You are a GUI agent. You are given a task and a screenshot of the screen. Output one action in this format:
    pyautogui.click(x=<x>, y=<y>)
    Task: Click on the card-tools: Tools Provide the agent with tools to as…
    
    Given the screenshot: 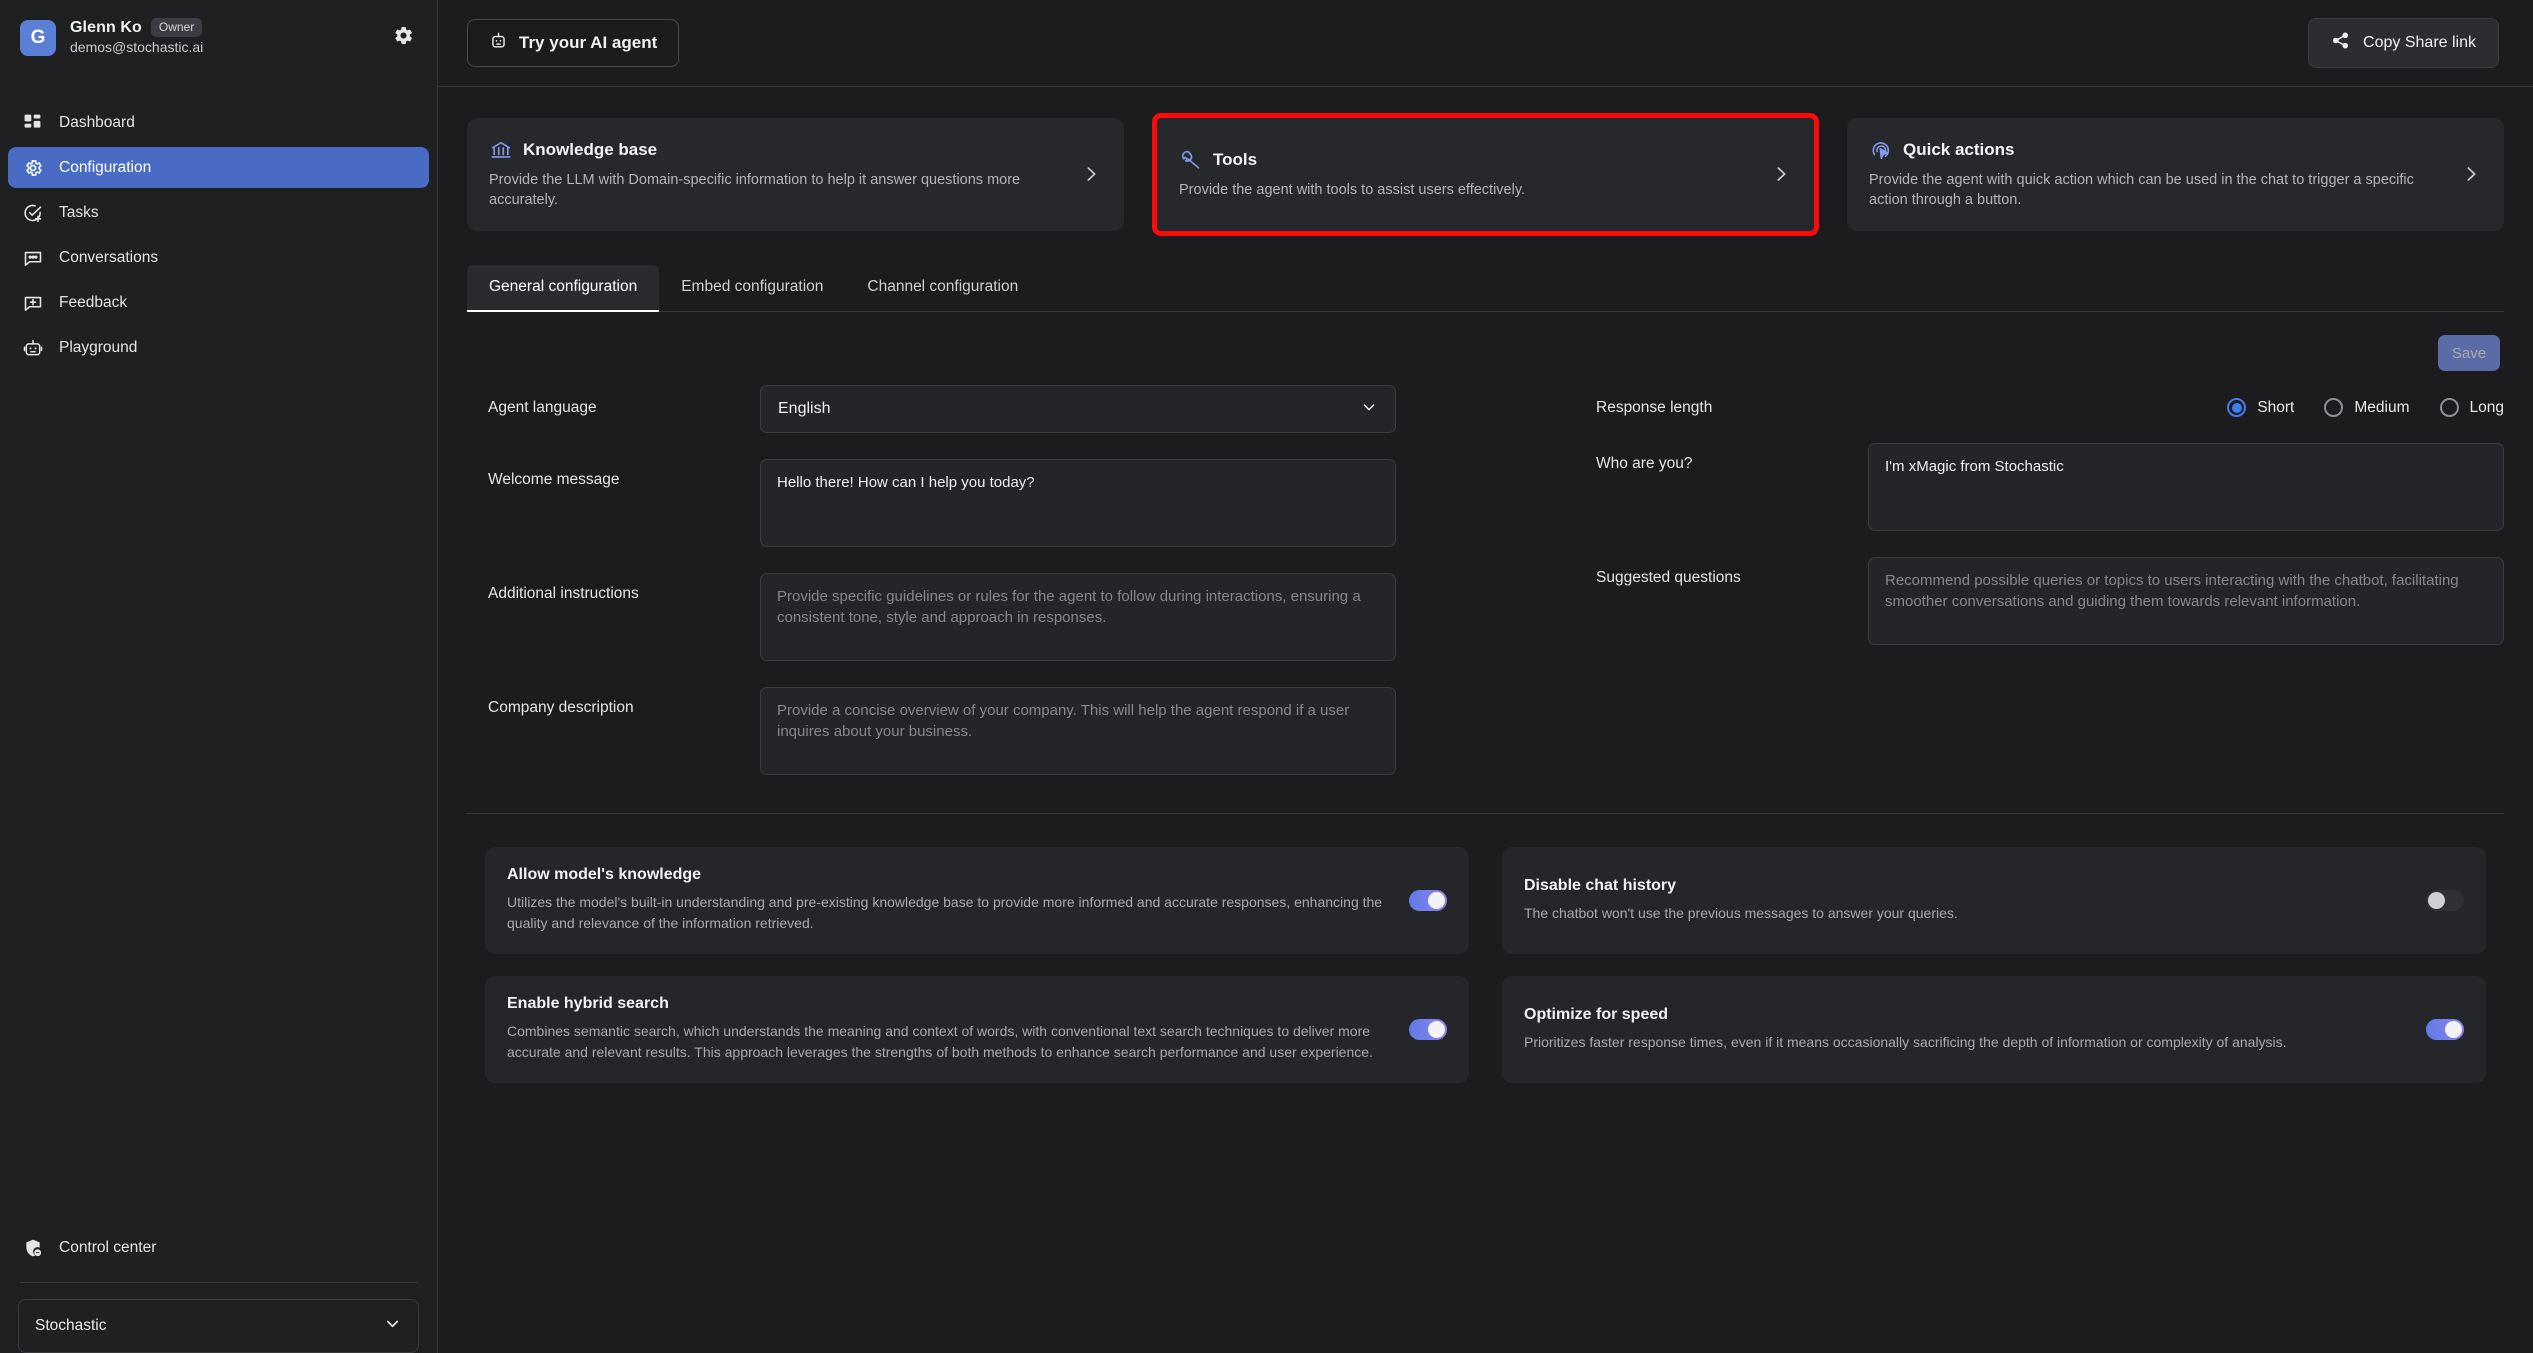 What is the action you would take?
    pyautogui.click(x=1485, y=174)
    